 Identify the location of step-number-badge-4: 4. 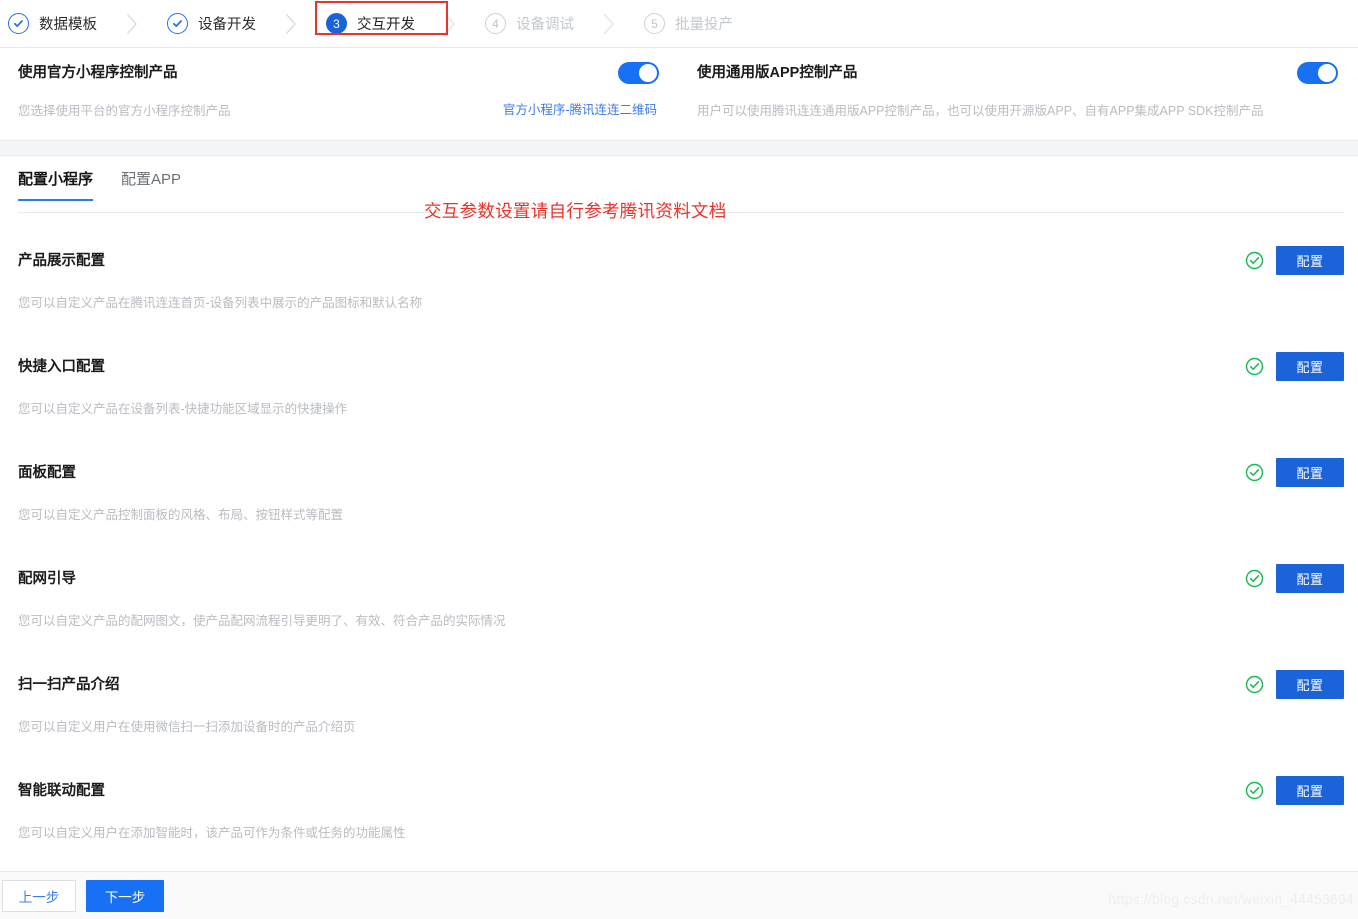
(495, 23).